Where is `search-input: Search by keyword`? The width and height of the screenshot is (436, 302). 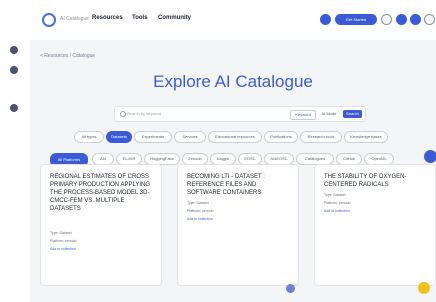
search-input: Search by keyword is located at coordinates (144, 113).